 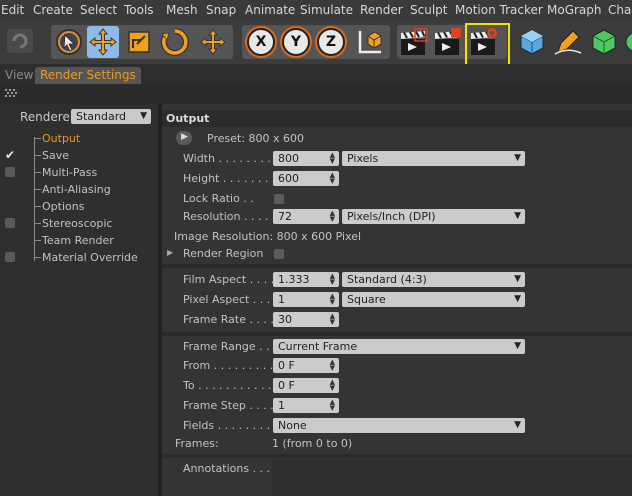 I want to click on film-aspect-value: 1.333, so click(x=294, y=279).